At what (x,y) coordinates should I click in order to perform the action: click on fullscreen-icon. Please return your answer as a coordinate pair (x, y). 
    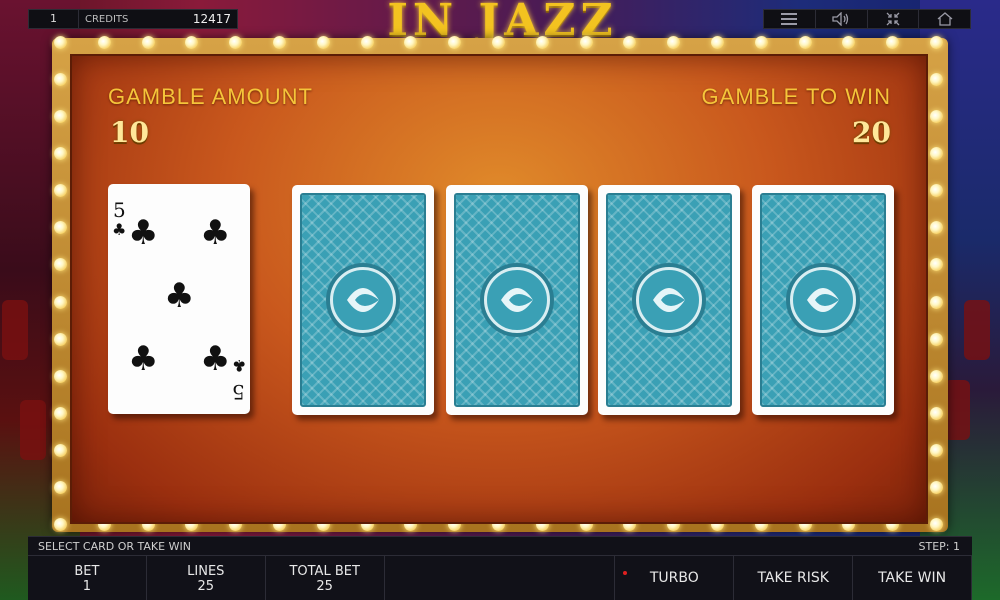
    Looking at the image, I should click on (893, 19).